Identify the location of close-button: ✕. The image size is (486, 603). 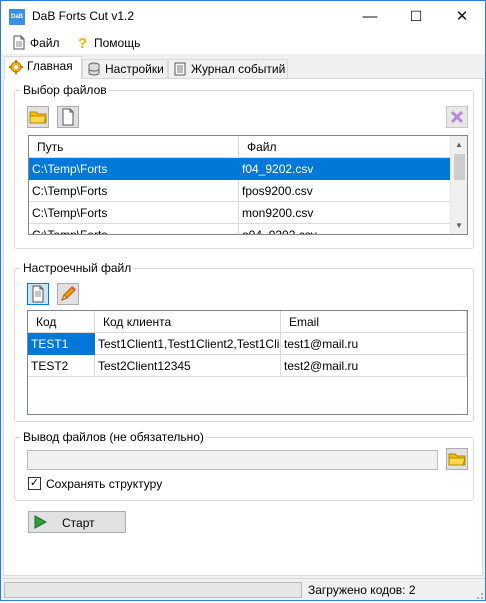
(462, 16).